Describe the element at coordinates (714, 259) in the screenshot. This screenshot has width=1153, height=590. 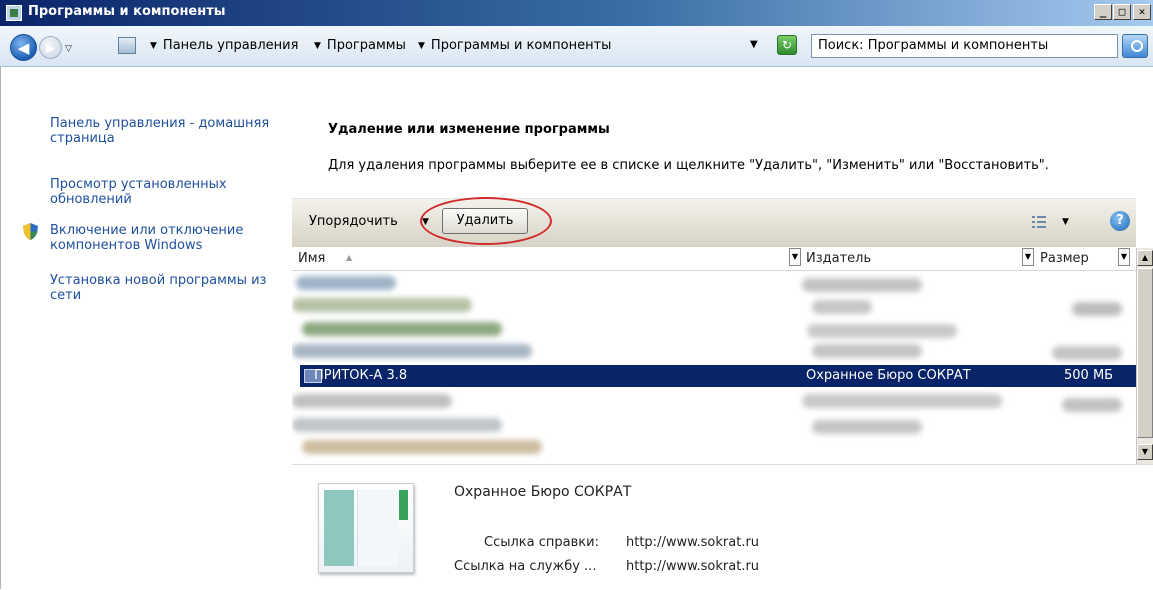
I see `column-header-row: Имя ▲ ▼ Издатель ▼ Размер ▼` at that location.